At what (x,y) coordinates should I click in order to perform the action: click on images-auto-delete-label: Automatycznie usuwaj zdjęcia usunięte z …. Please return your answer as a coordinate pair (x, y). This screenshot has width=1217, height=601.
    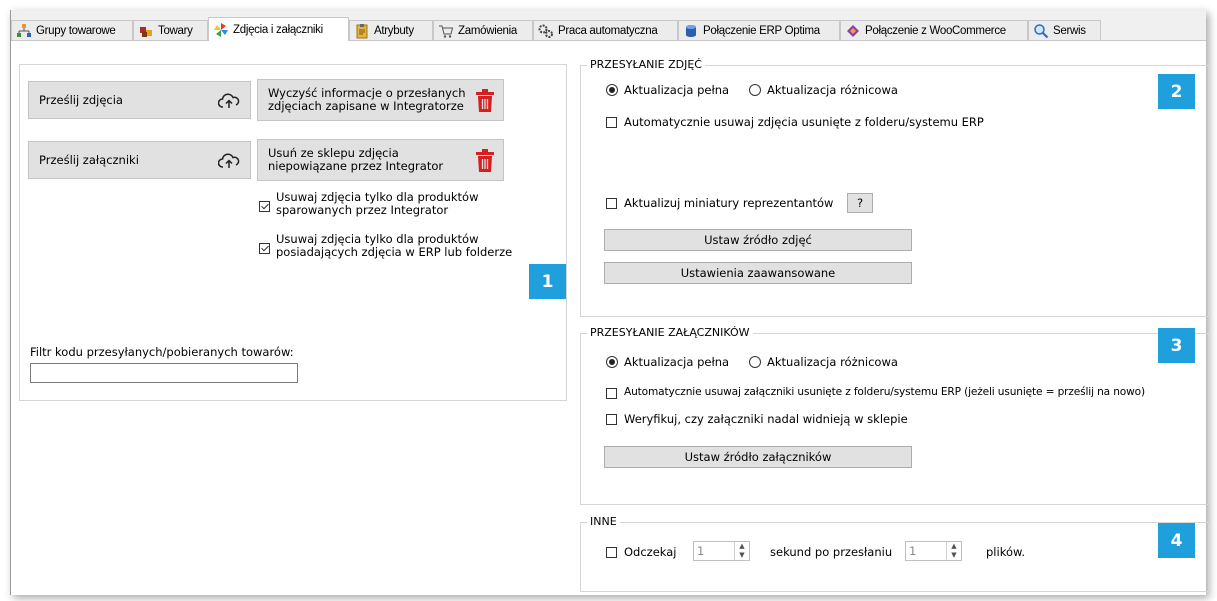
    Looking at the image, I should click on (804, 122).